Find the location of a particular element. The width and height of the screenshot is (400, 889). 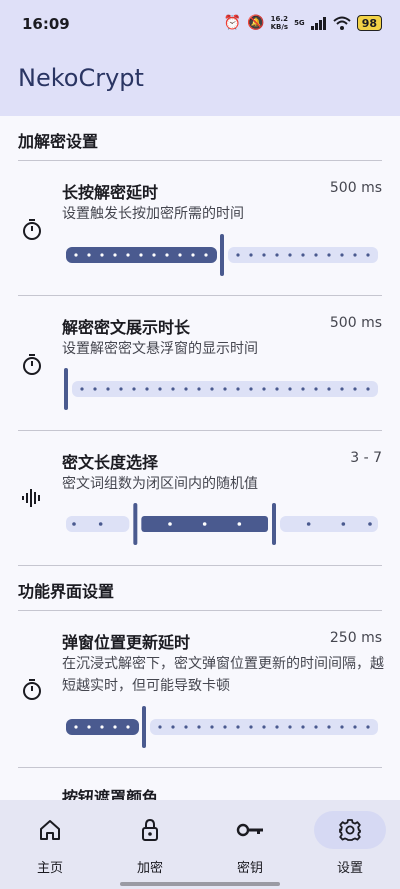

alarm-icon: ⏰ is located at coordinates (232, 23).